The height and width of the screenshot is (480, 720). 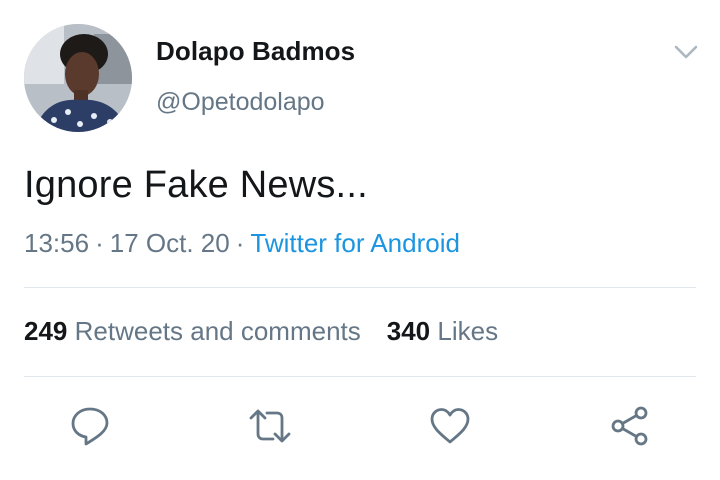 I want to click on retweets-count: 249, so click(x=46, y=331).